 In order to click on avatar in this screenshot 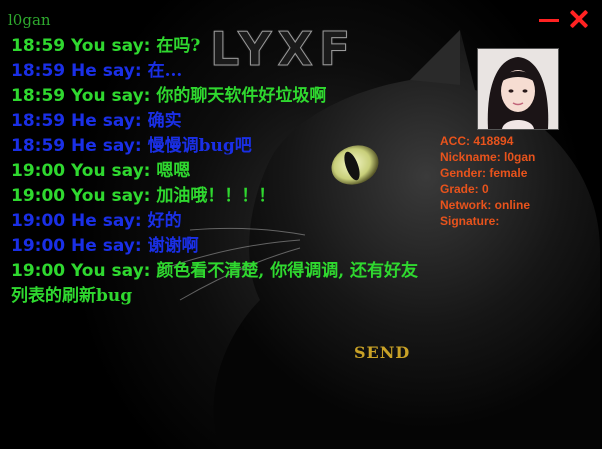, I will do `click(518, 89)`.